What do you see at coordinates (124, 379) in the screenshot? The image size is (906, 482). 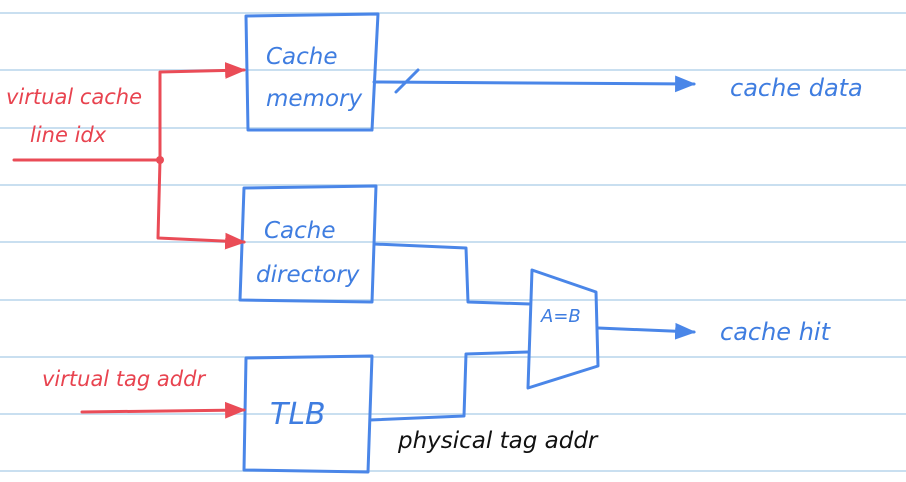 I see `tag-addr-label: virtual tag addr` at bounding box center [124, 379].